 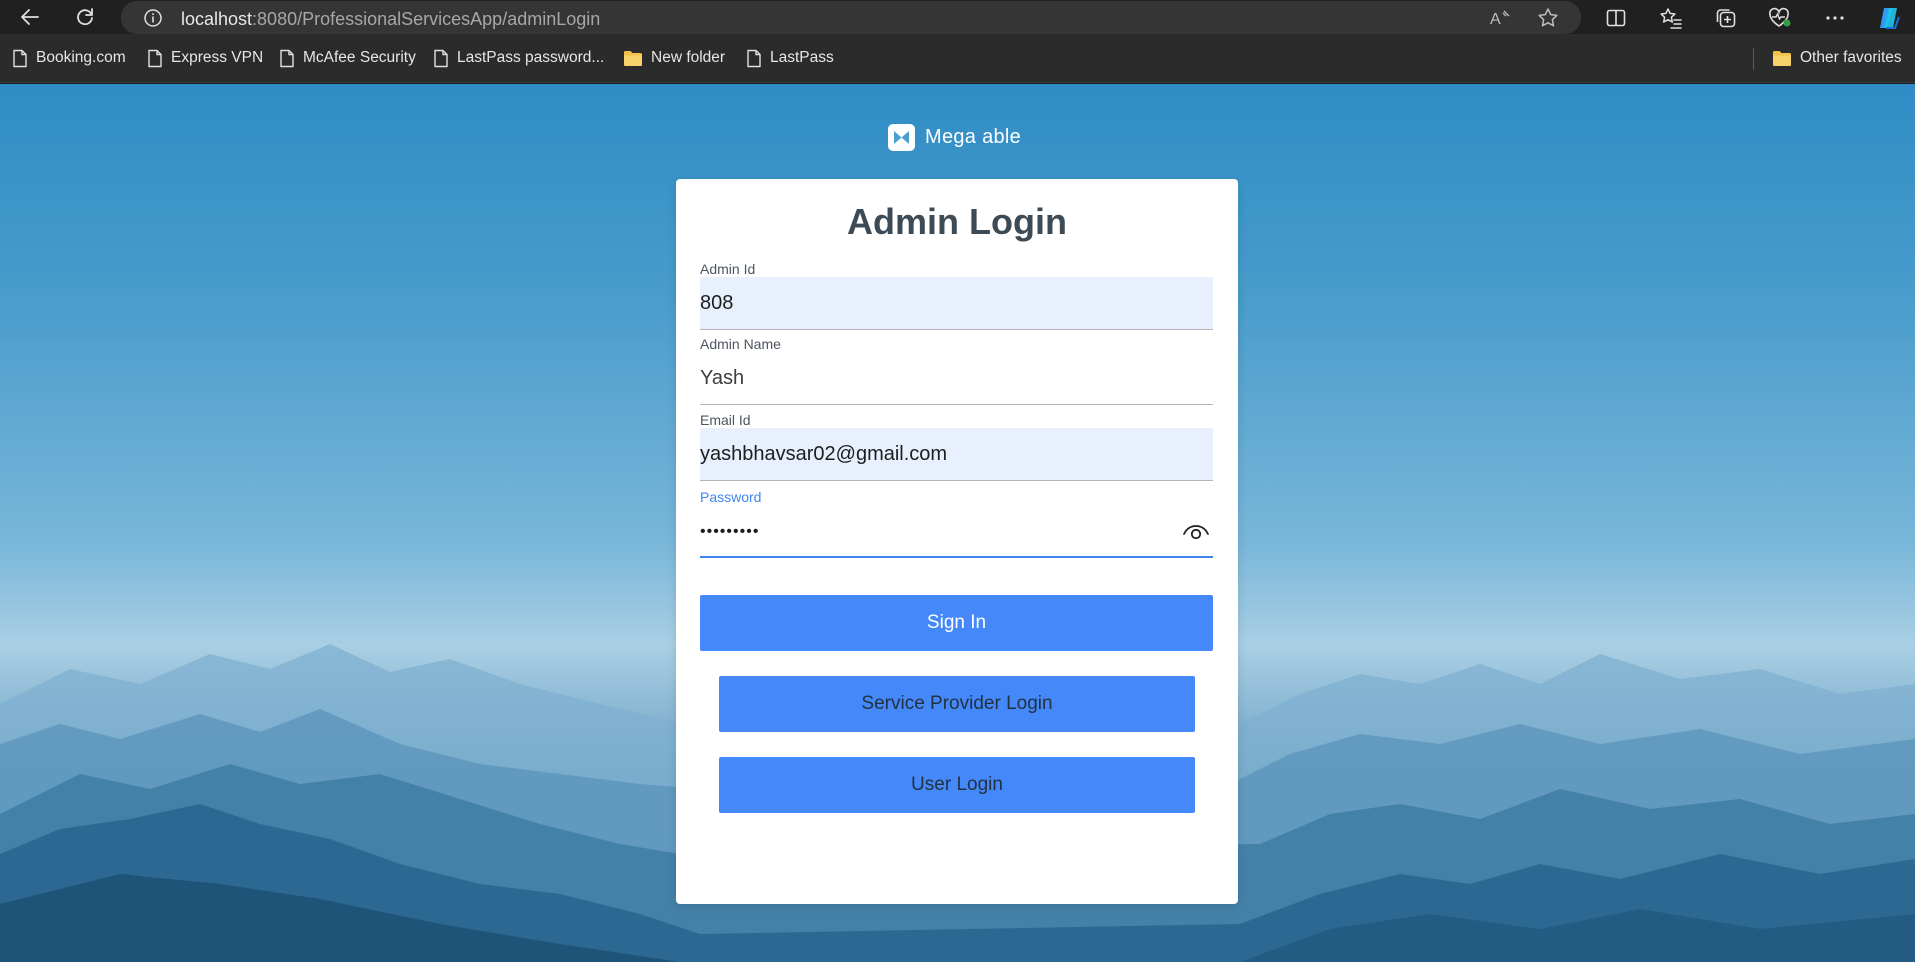 I want to click on back-button, so click(x=30, y=17).